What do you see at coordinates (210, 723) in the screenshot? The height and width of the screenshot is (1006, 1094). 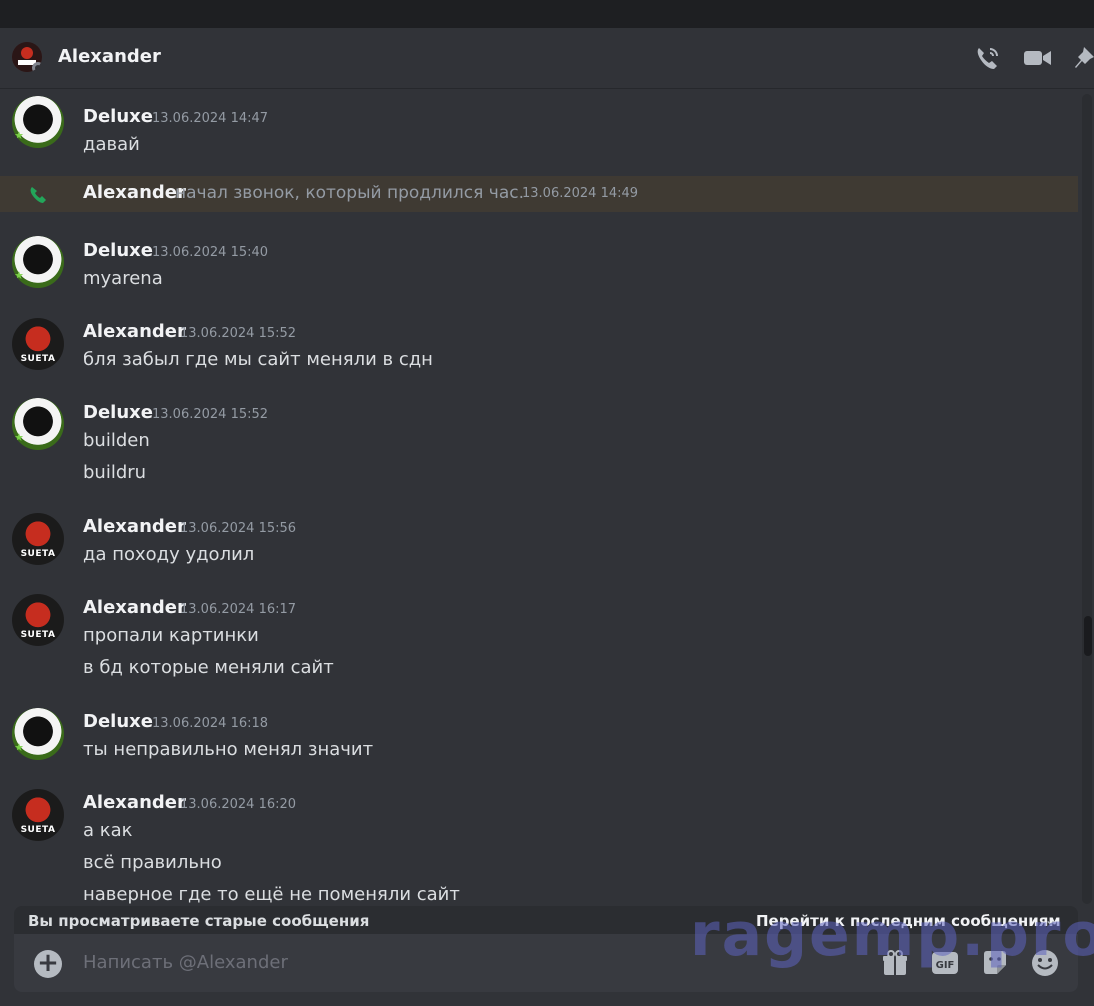 I see `timestamp: 13.06.2024 16:18` at bounding box center [210, 723].